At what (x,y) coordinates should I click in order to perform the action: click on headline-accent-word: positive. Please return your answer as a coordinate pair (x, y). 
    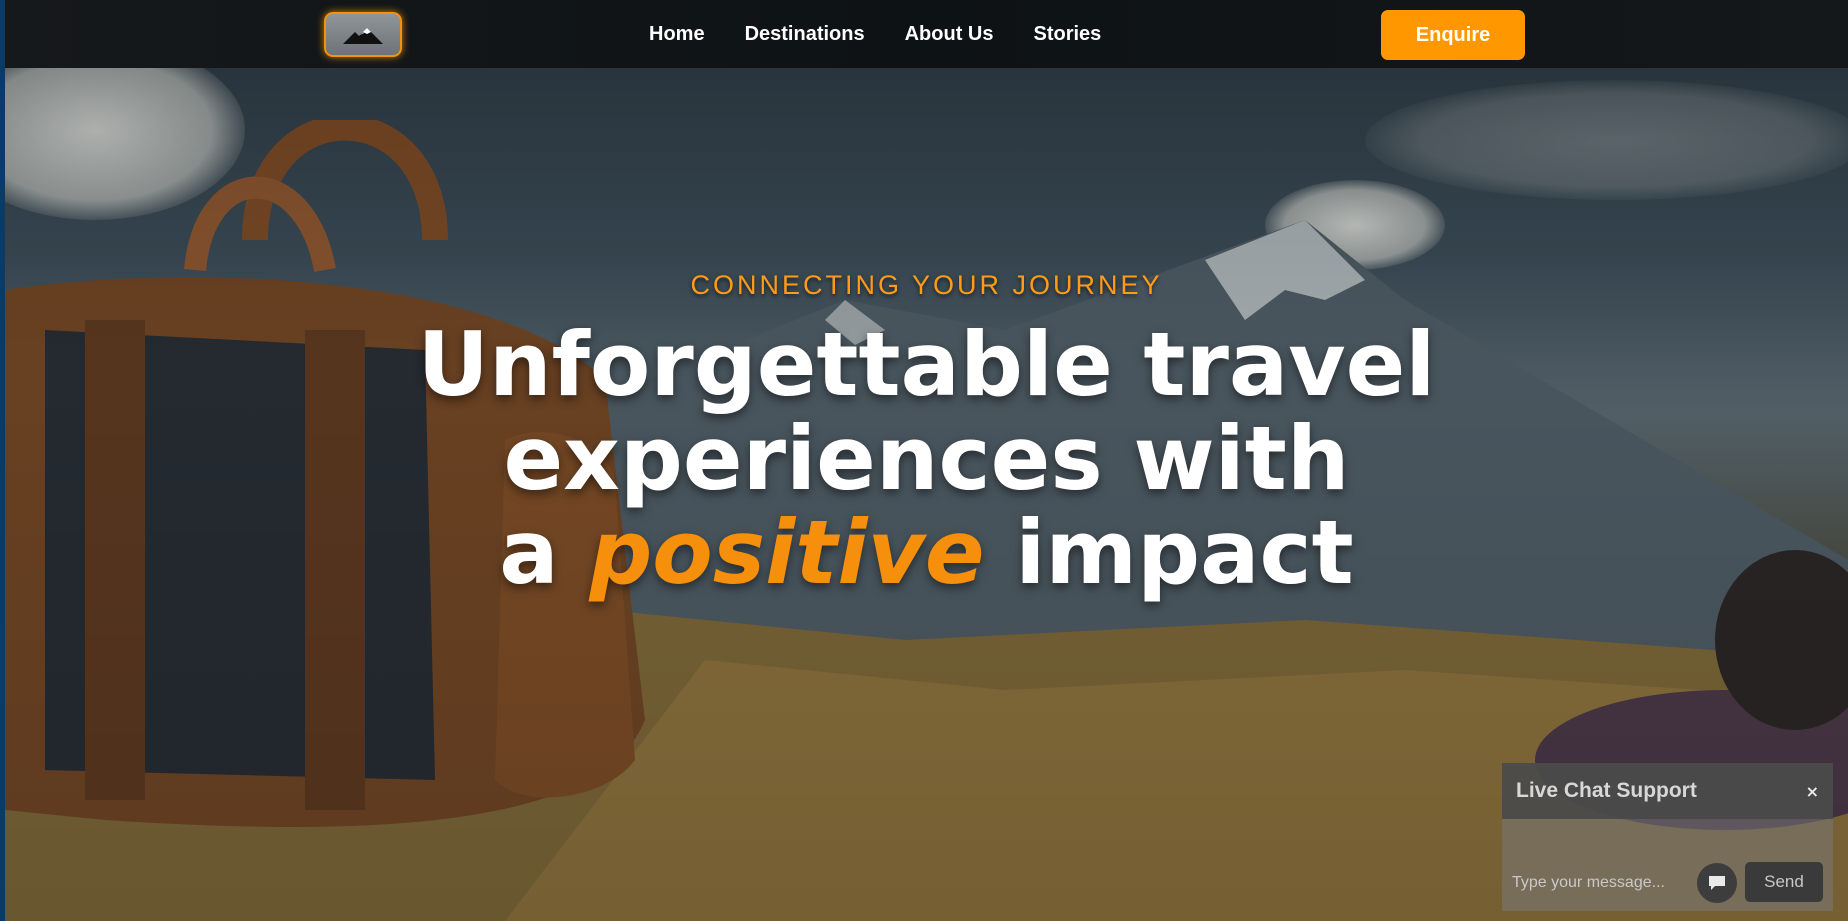
    Looking at the image, I should click on (787, 552).